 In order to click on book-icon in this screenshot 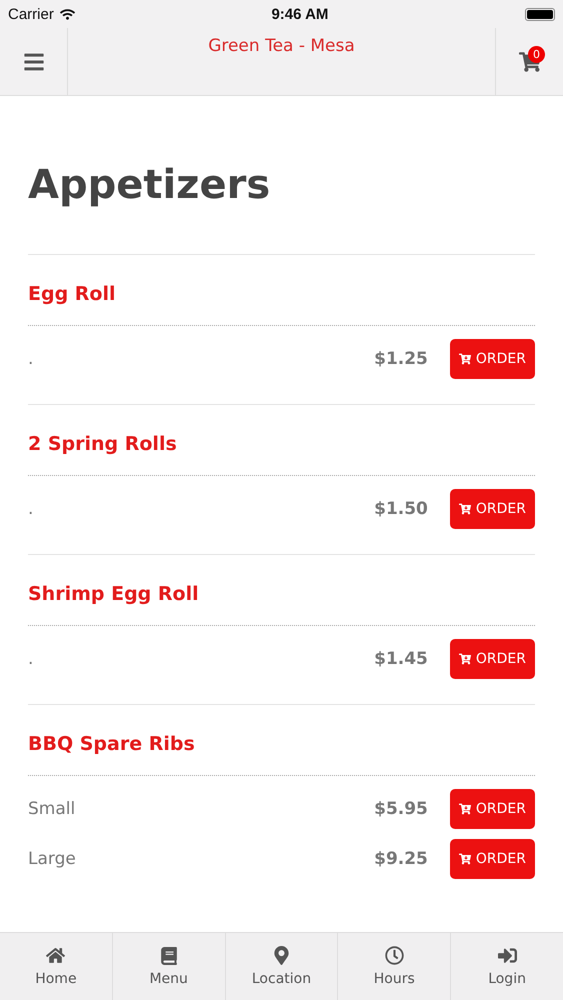, I will do `click(169, 955)`.